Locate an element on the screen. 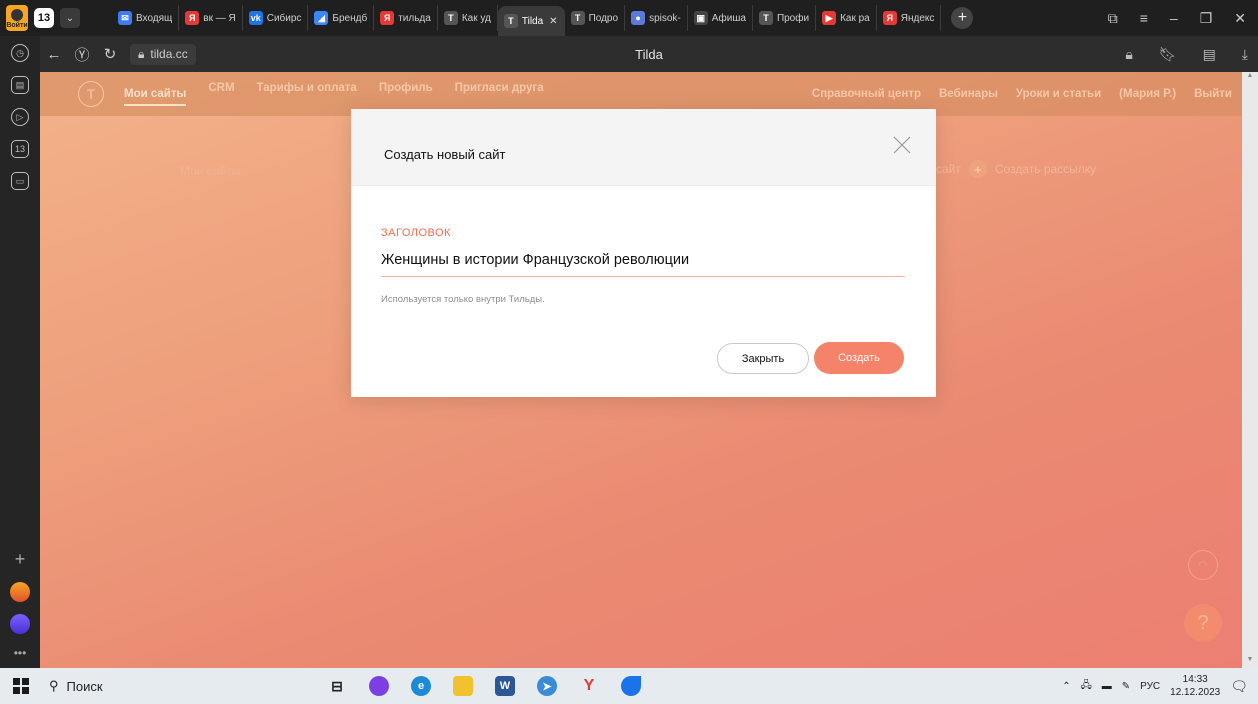 The height and width of the screenshot is (704, 1258). browser-tab: T Подро is located at coordinates (595, 18).